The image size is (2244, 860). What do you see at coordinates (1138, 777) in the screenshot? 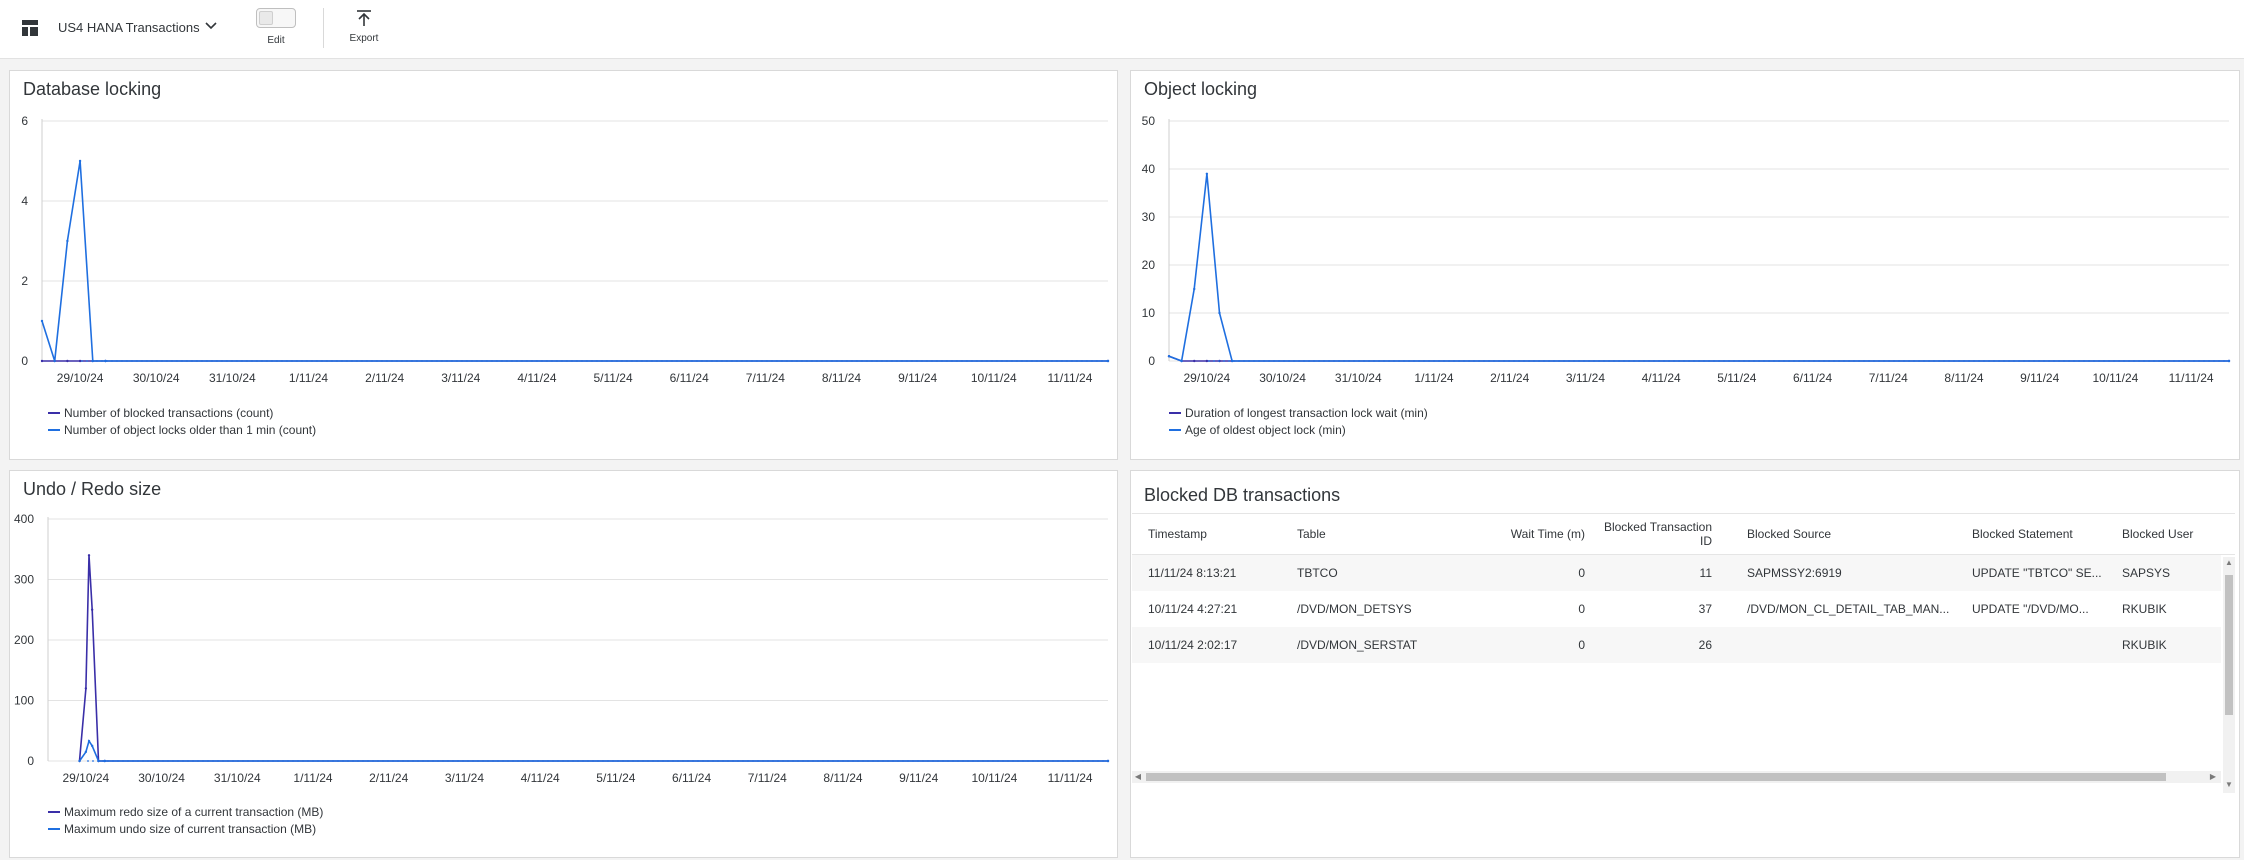
I see `scroll-left-icon: ◀` at bounding box center [1138, 777].